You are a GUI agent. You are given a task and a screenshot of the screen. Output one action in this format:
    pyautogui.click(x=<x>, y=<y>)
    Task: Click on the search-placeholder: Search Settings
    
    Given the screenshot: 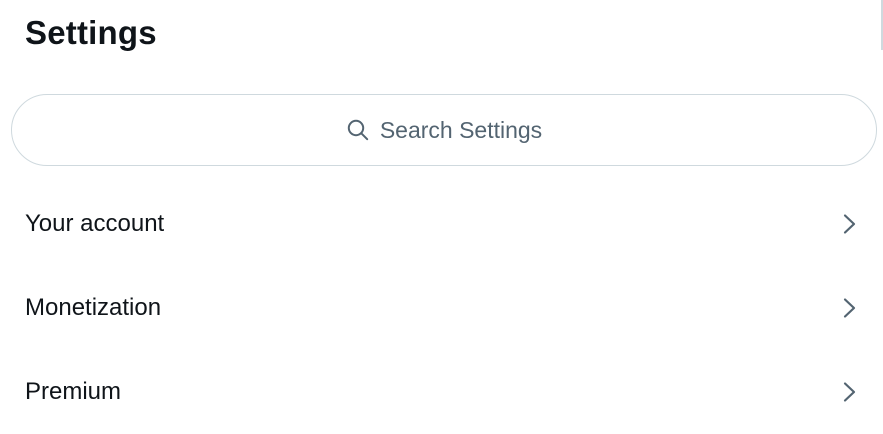 What is the action you would take?
    pyautogui.click(x=461, y=129)
    